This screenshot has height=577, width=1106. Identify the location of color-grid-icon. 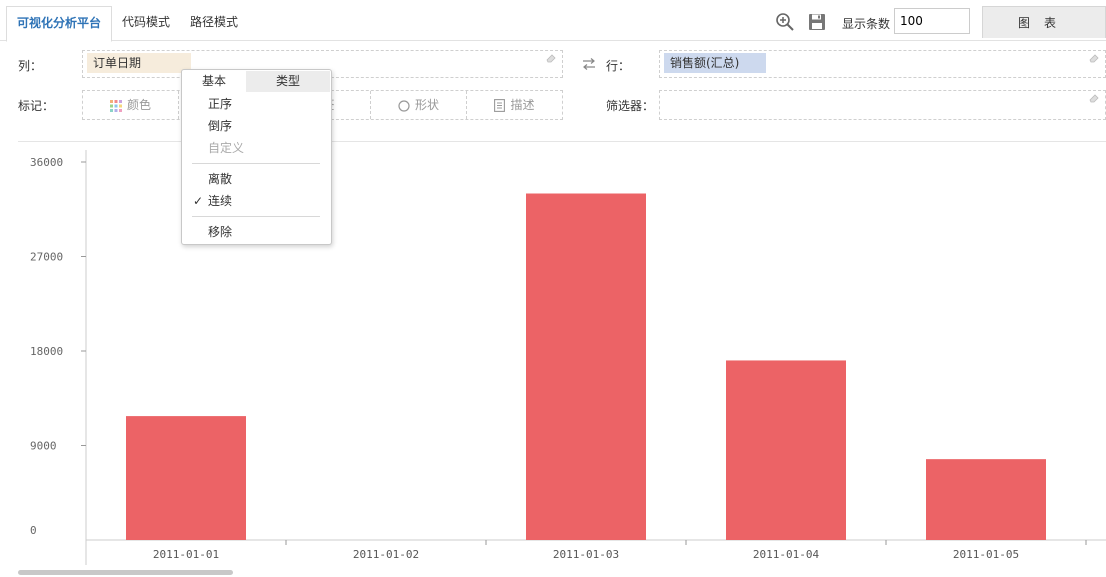
(115, 105).